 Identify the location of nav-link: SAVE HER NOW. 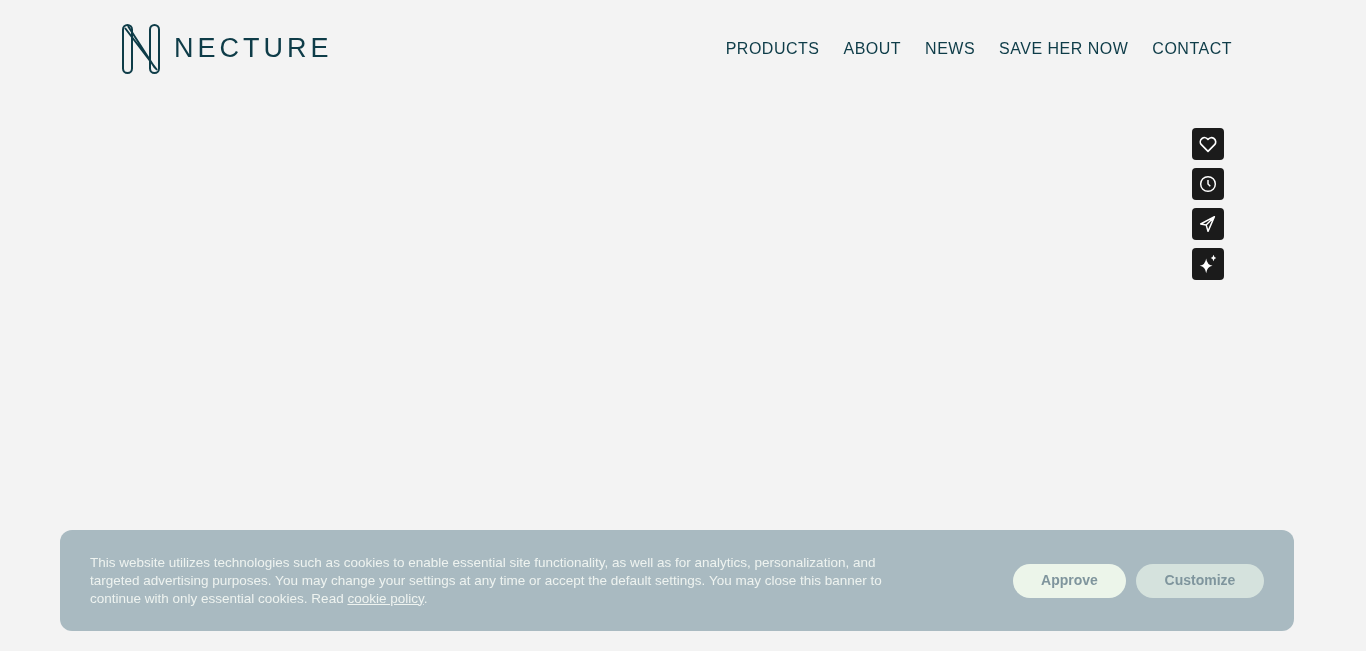
(1064, 48).